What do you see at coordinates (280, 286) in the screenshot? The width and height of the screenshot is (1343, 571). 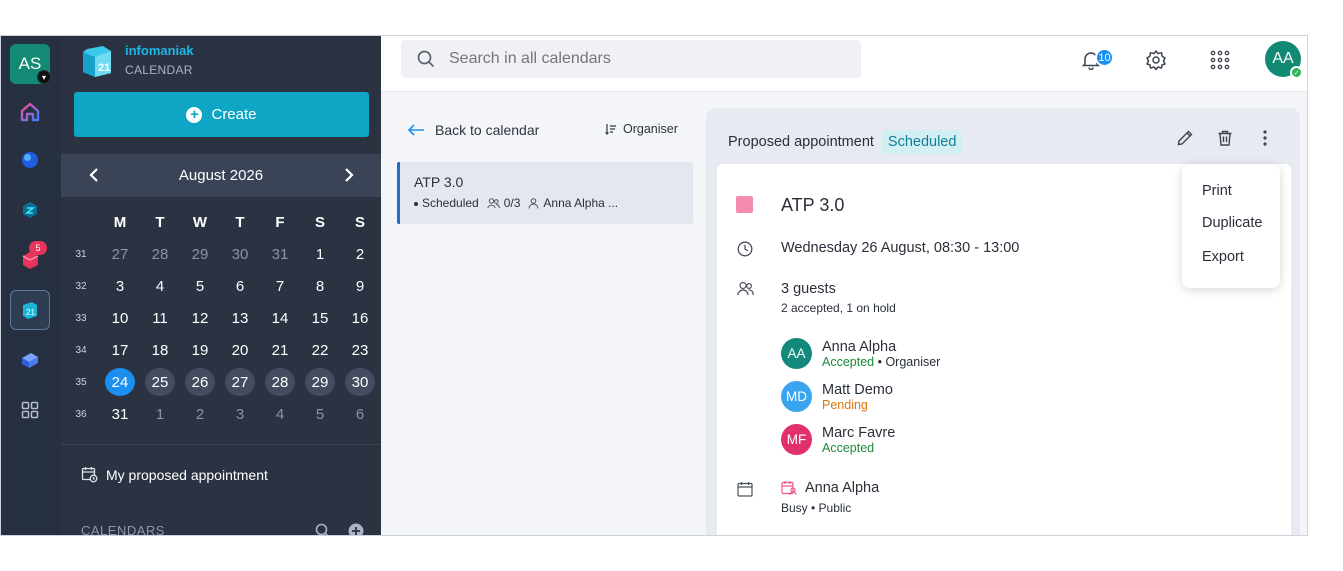 I see `day-cell: 7` at bounding box center [280, 286].